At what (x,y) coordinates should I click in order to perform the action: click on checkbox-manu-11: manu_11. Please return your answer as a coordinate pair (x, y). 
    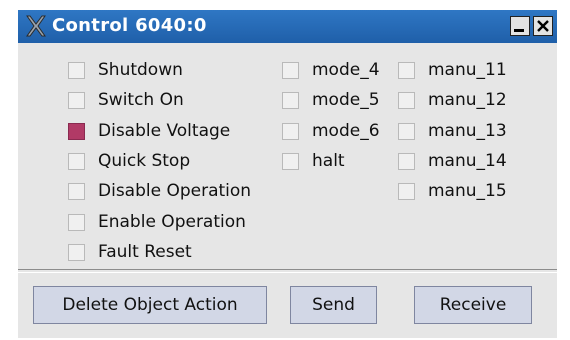
    Looking at the image, I should click on (452, 70).